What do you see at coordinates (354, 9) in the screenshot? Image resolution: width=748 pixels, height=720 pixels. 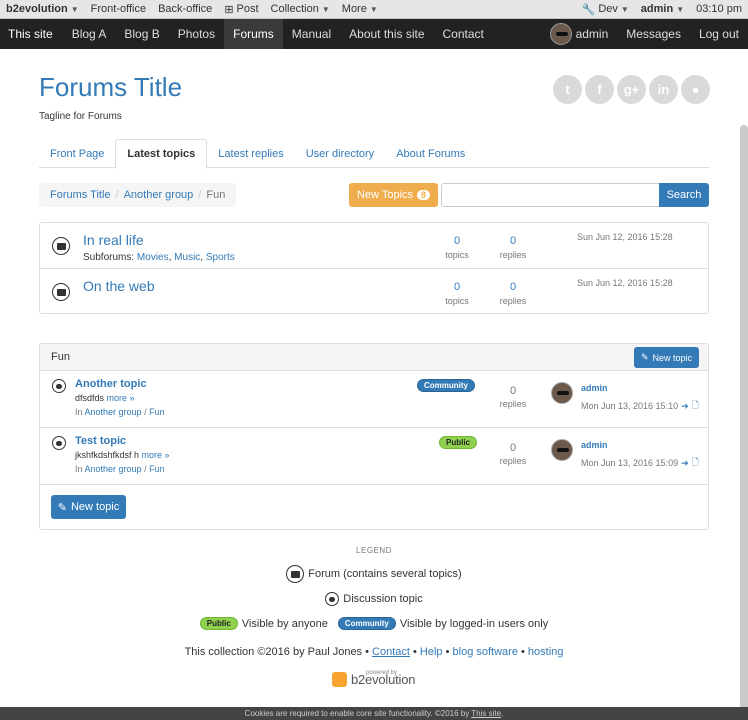 I see `adminbar-item-label: More` at bounding box center [354, 9].